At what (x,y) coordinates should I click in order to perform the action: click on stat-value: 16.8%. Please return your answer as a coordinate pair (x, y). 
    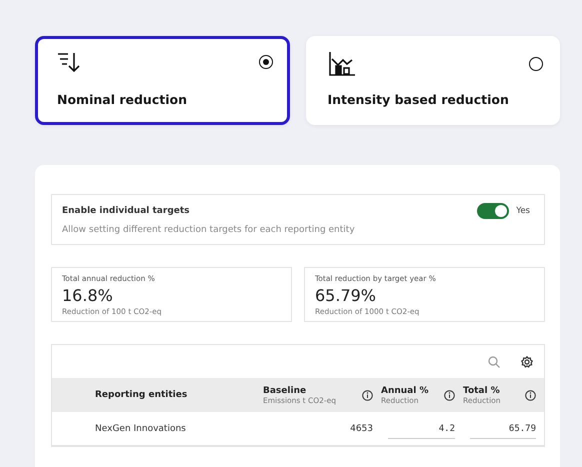
    Looking at the image, I should click on (88, 295).